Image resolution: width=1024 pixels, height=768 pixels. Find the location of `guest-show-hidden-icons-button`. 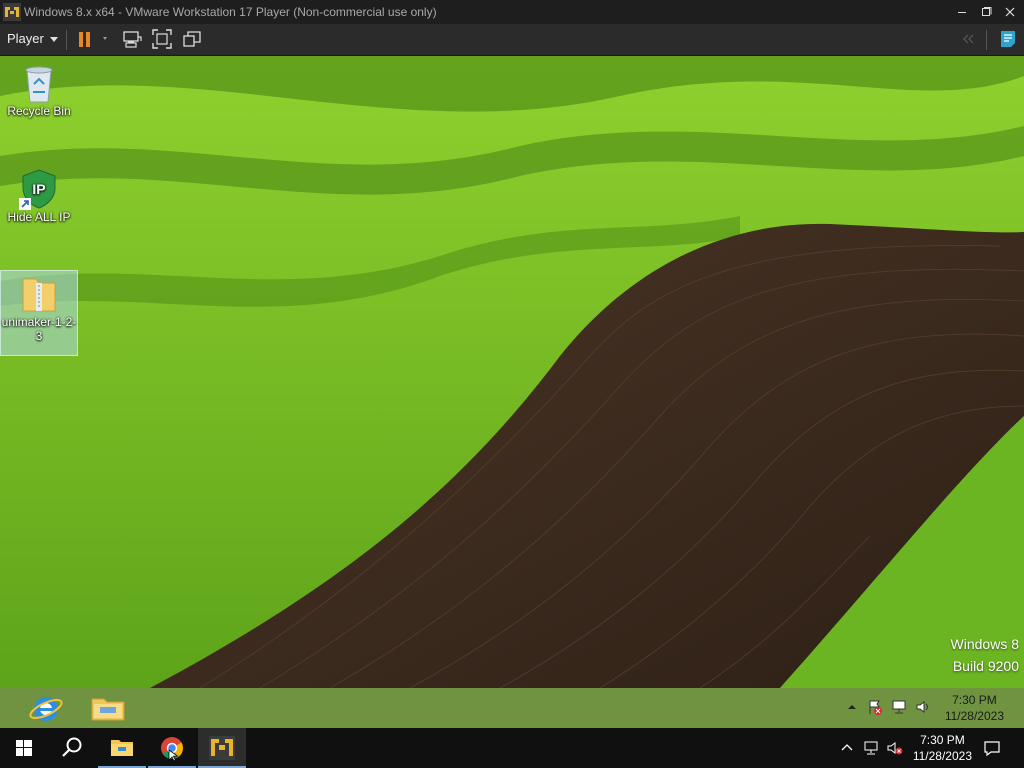

guest-show-hidden-icons-button is located at coordinates (852, 707).